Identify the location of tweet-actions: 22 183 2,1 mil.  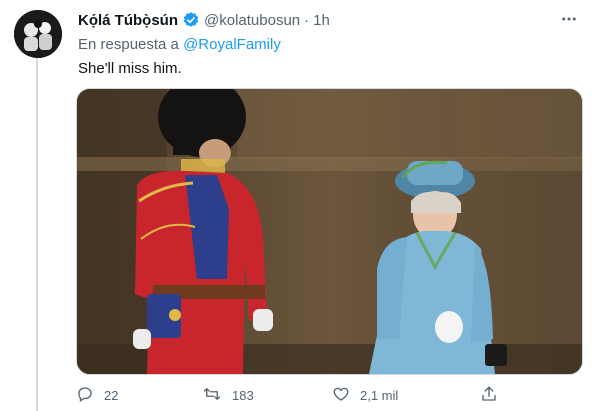
(328, 395).